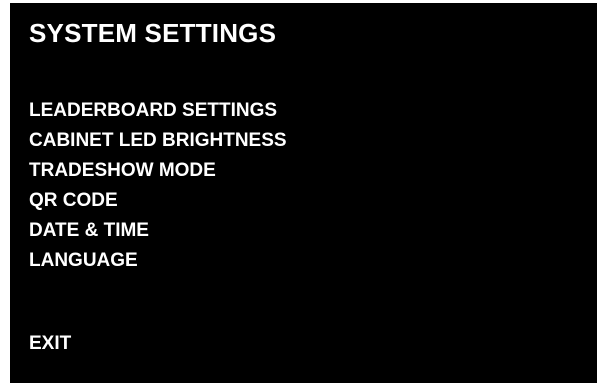 Image resolution: width=605 pixels, height=383 pixels. Describe the element at coordinates (50, 344) in the screenshot. I see `exit-button: EXIT` at that location.